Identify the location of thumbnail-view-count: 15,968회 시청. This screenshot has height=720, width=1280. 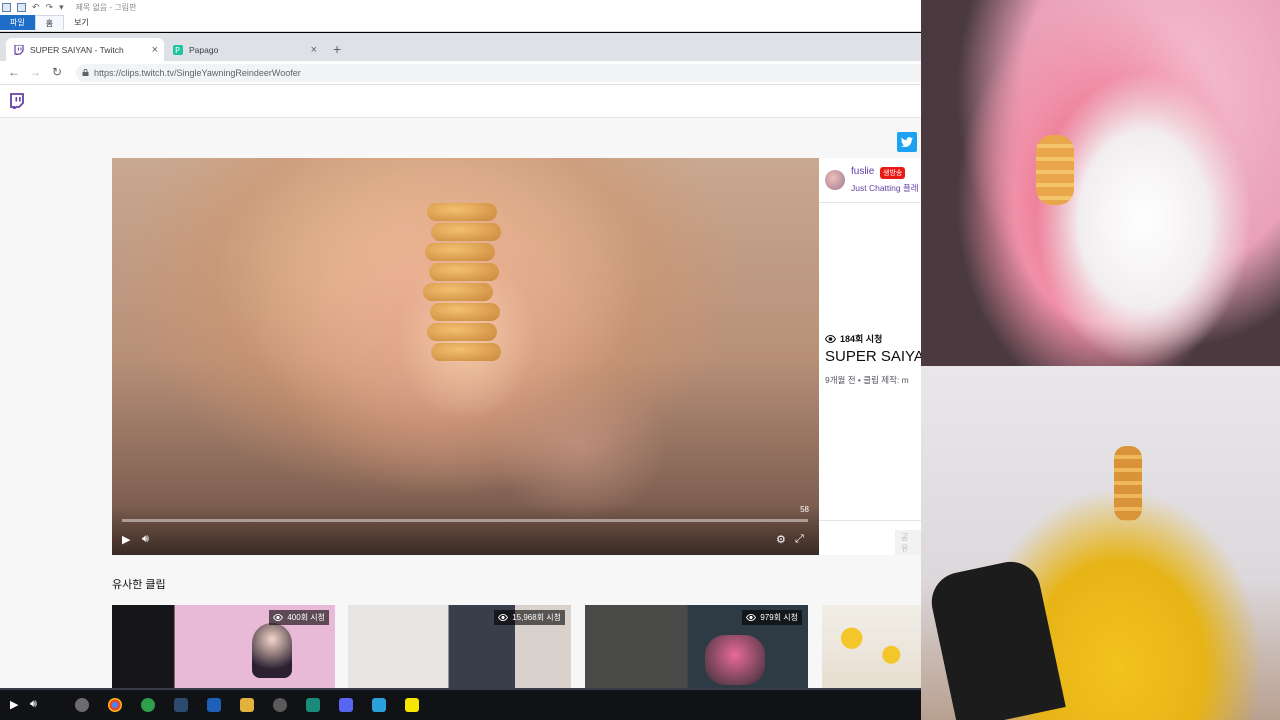
(529, 617).